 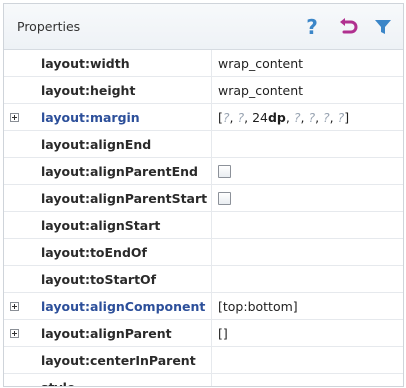 I want to click on property-row-layout-alignparentstart: layout:alignParentStart, so click(x=203, y=198).